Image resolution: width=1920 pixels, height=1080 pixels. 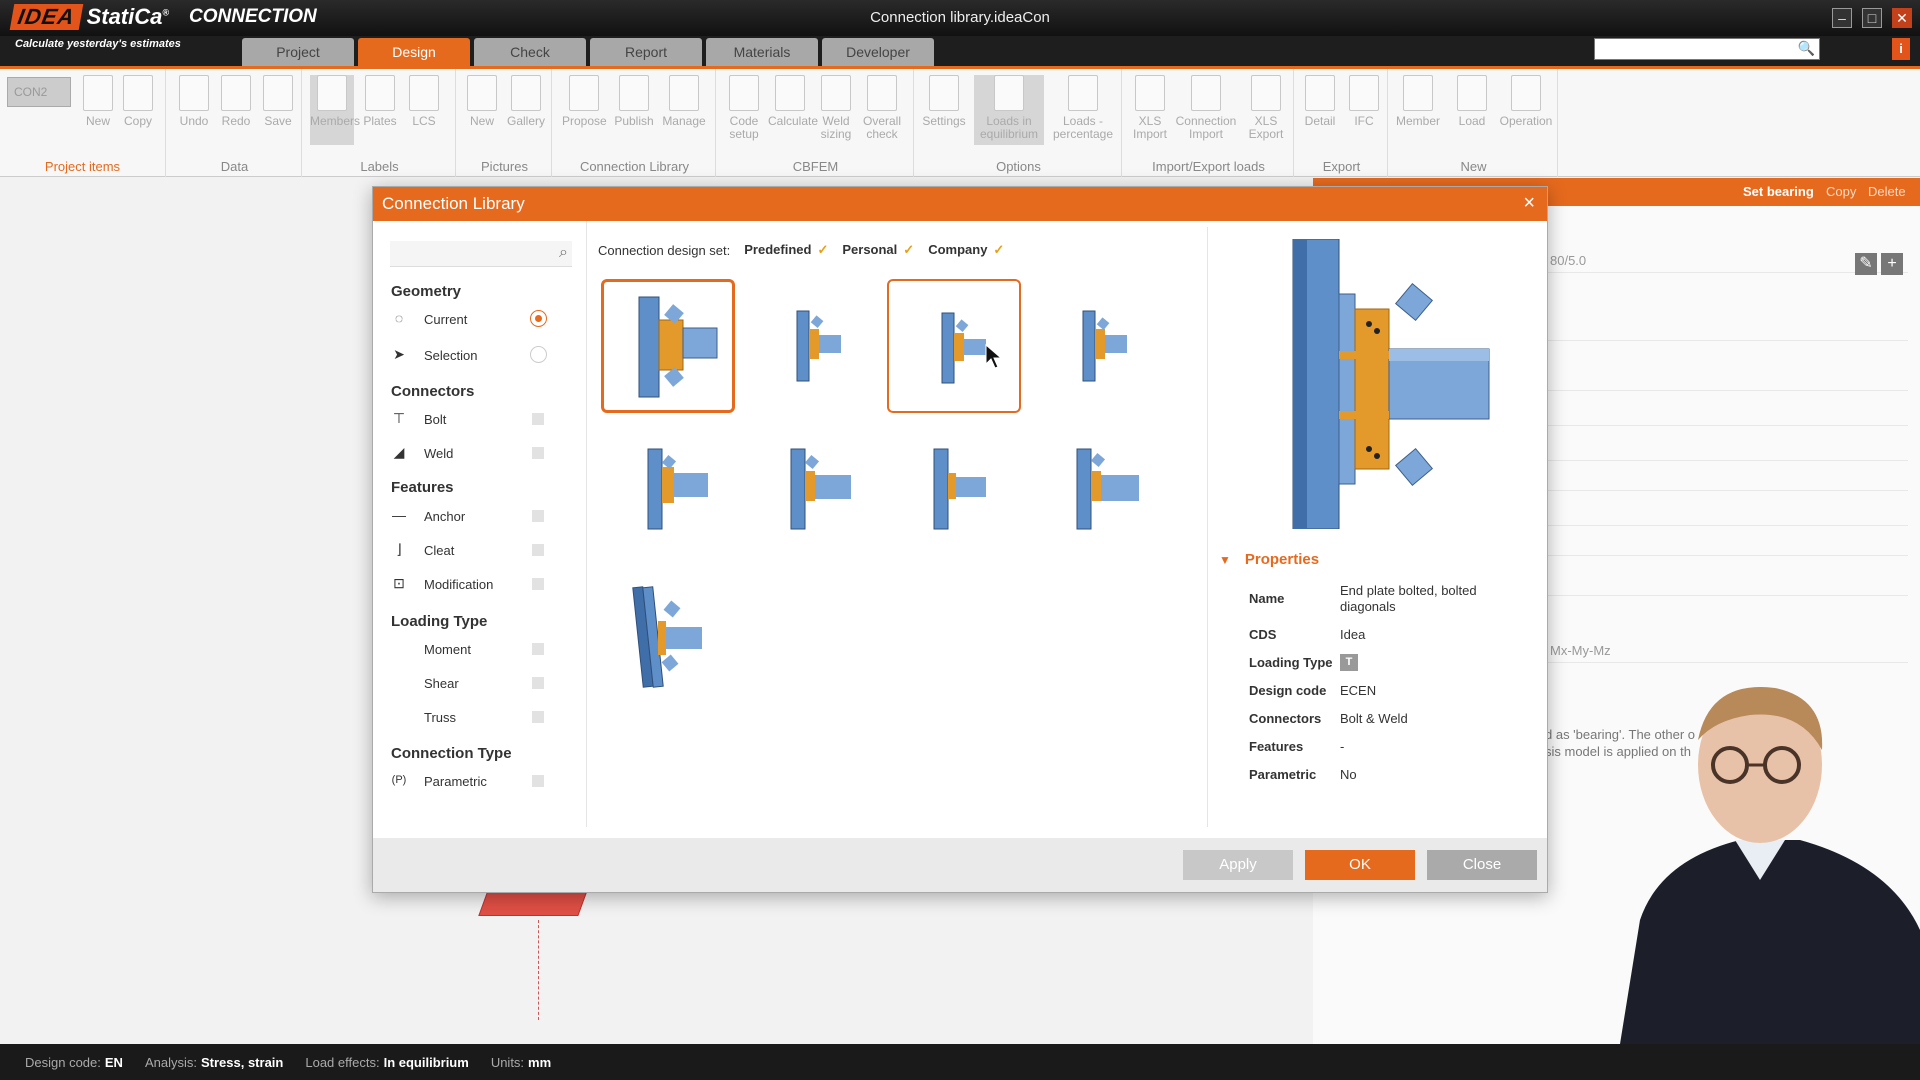 I want to click on new-item-button: New, so click(x=98, y=110).